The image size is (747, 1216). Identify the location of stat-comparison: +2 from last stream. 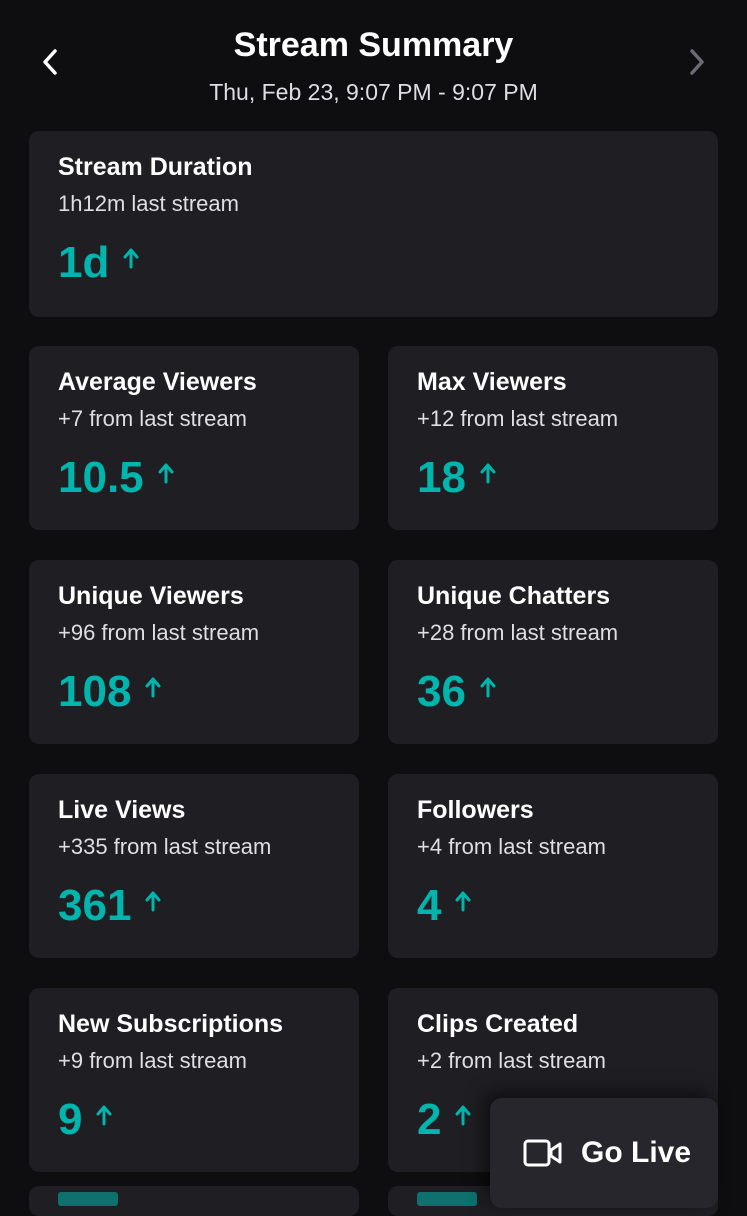
(511, 1060).